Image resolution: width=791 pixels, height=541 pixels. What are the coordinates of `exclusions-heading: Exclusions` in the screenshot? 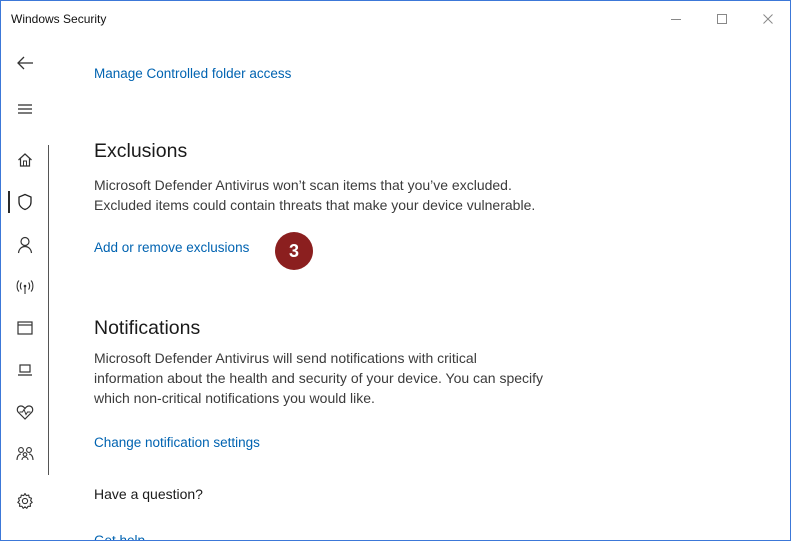 It's located at (141, 151).